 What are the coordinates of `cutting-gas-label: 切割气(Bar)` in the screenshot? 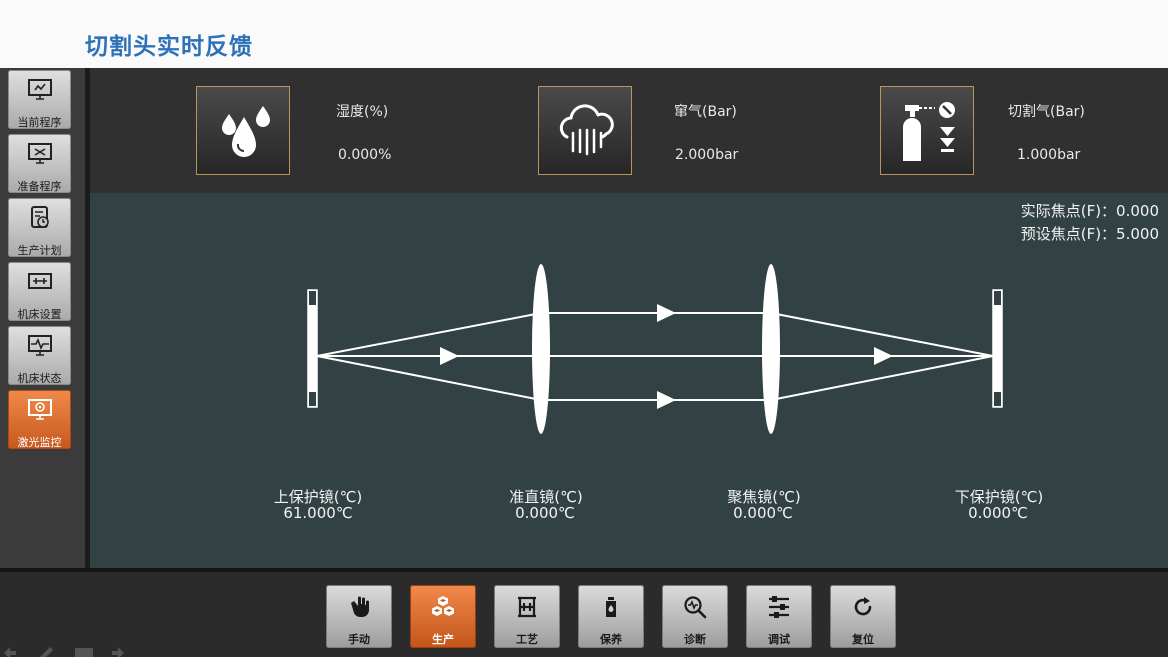 It's located at (1046, 112).